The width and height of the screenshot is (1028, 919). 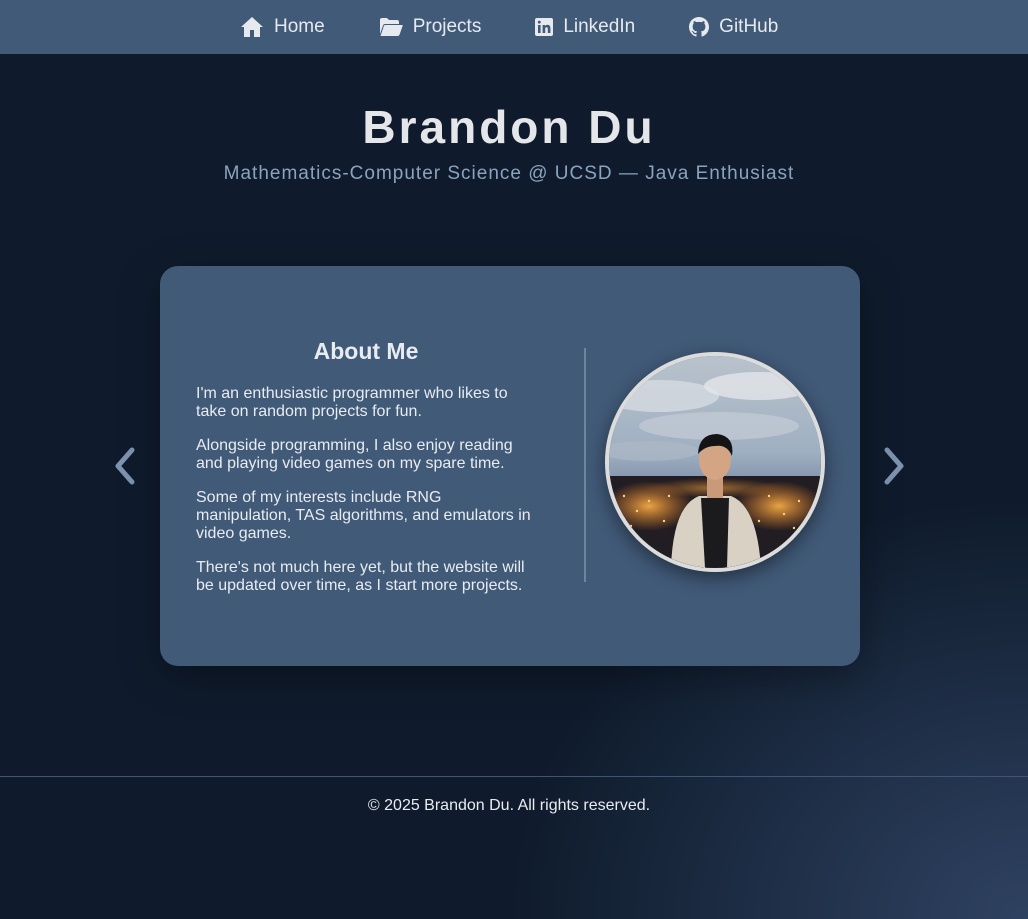 I want to click on folder-open-icon, so click(x=391, y=27).